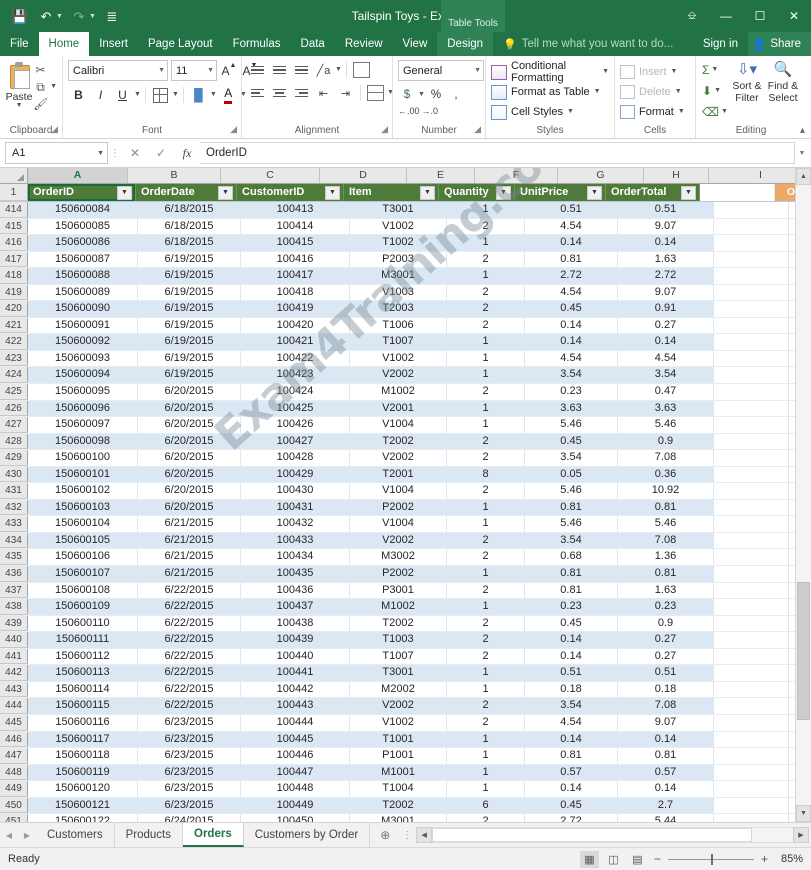  Describe the element at coordinates (295, 243) in the screenshot. I see `cell-C416: 100415` at that location.